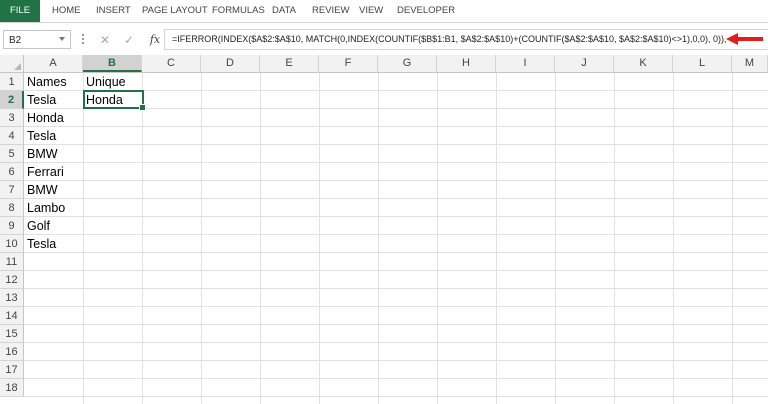  What do you see at coordinates (348, 63) in the screenshot?
I see `column-header-f: F` at bounding box center [348, 63].